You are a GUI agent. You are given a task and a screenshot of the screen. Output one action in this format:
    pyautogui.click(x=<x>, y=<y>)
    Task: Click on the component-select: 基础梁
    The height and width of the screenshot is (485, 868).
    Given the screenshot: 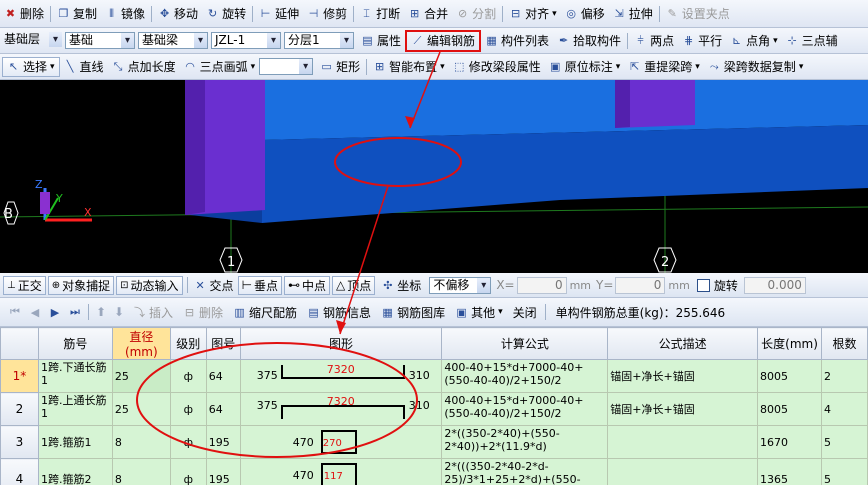 What is the action you would take?
    pyautogui.click(x=173, y=40)
    